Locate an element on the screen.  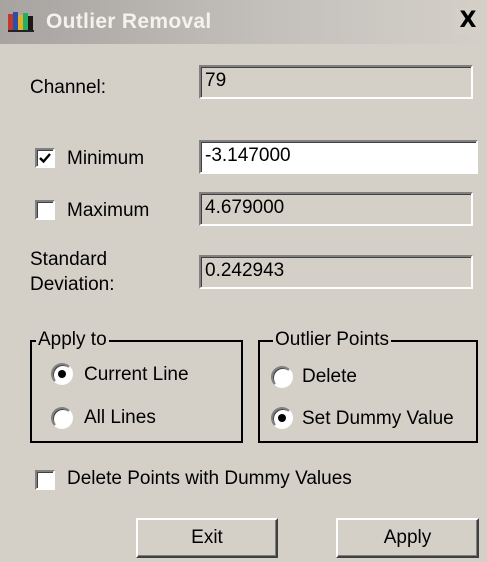
delete-dummy-points-checkbox is located at coordinates (45, 480).